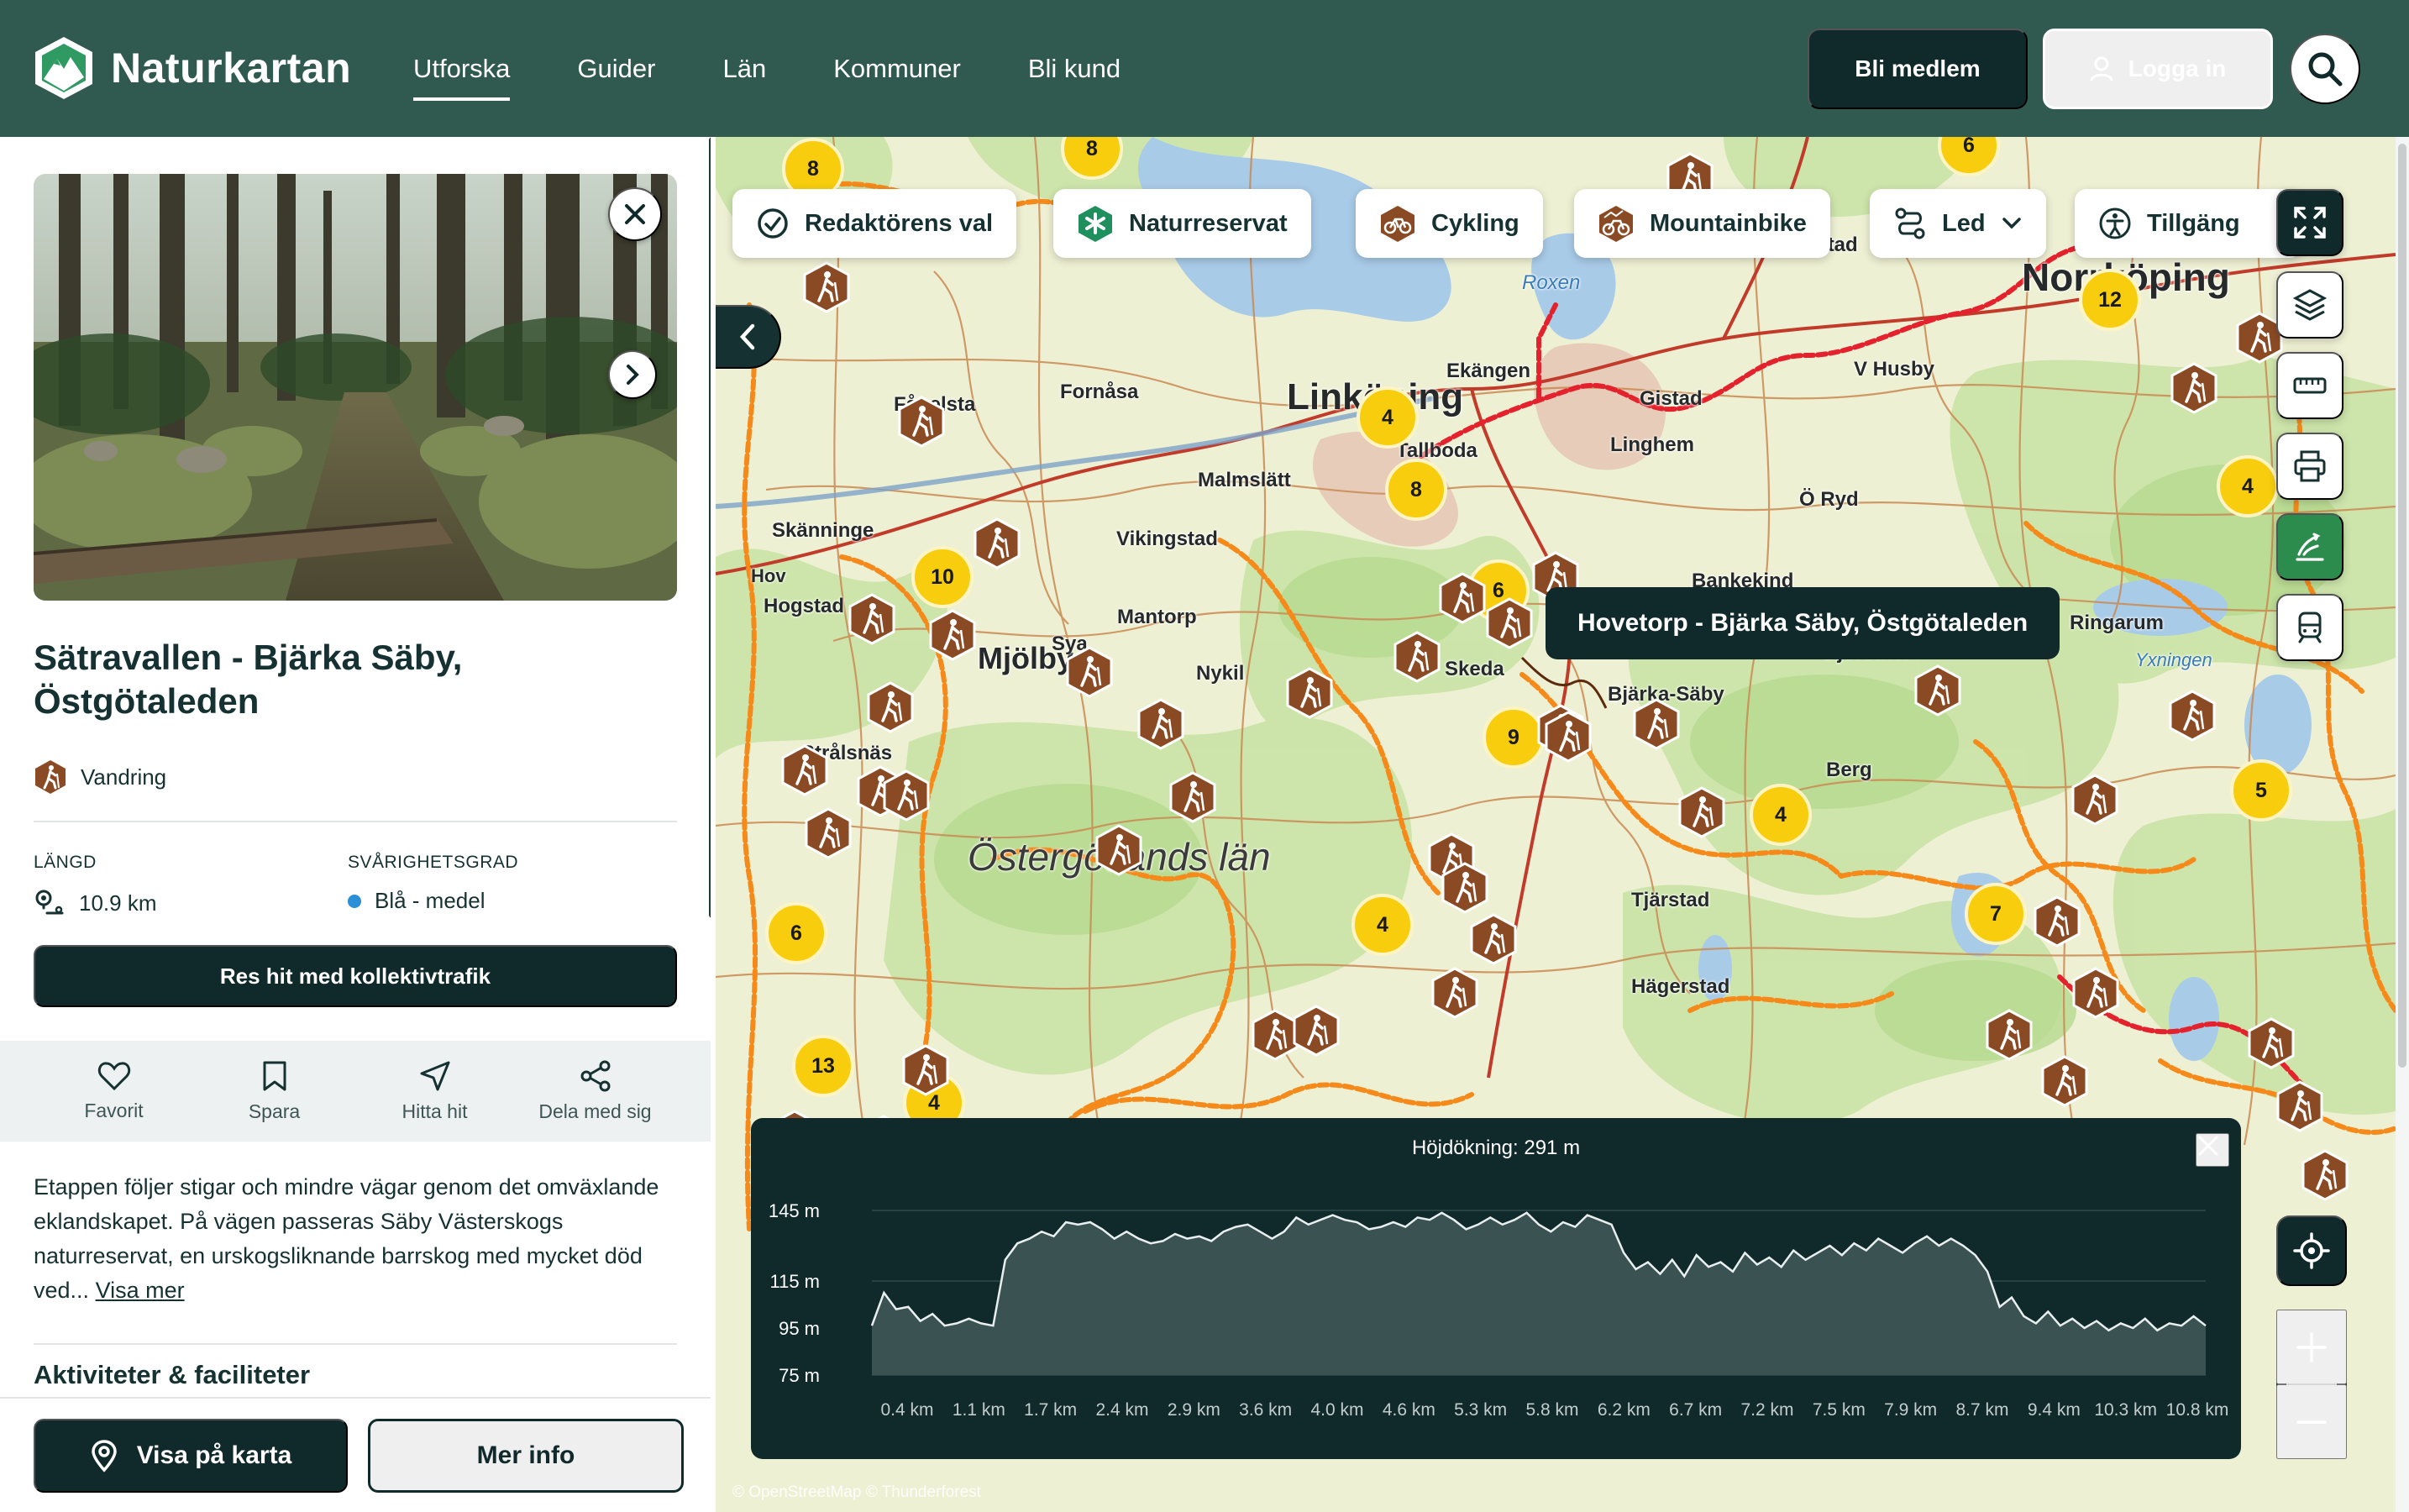 The height and width of the screenshot is (1512, 2409). What do you see at coordinates (274, 1091) in the screenshot?
I see `save-button: Spara` at bounding box center [274, 1091].